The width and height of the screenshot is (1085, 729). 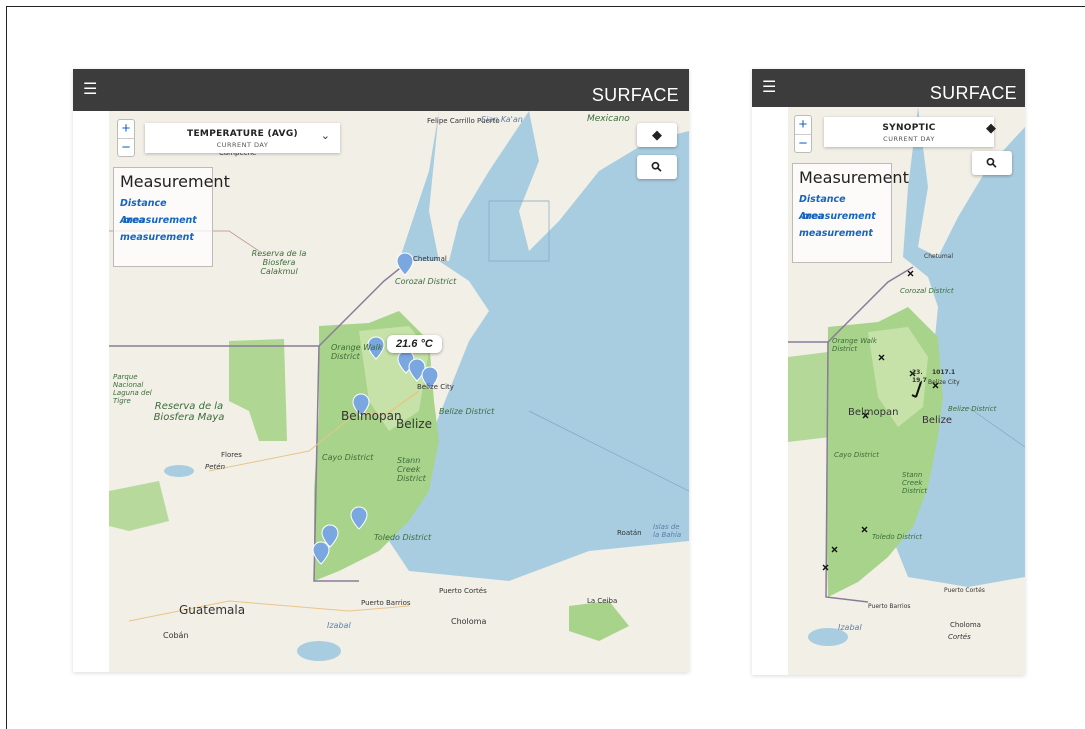 I want to click on label-belmopan-mobile: Belmopan, so click(x=873, y=412).